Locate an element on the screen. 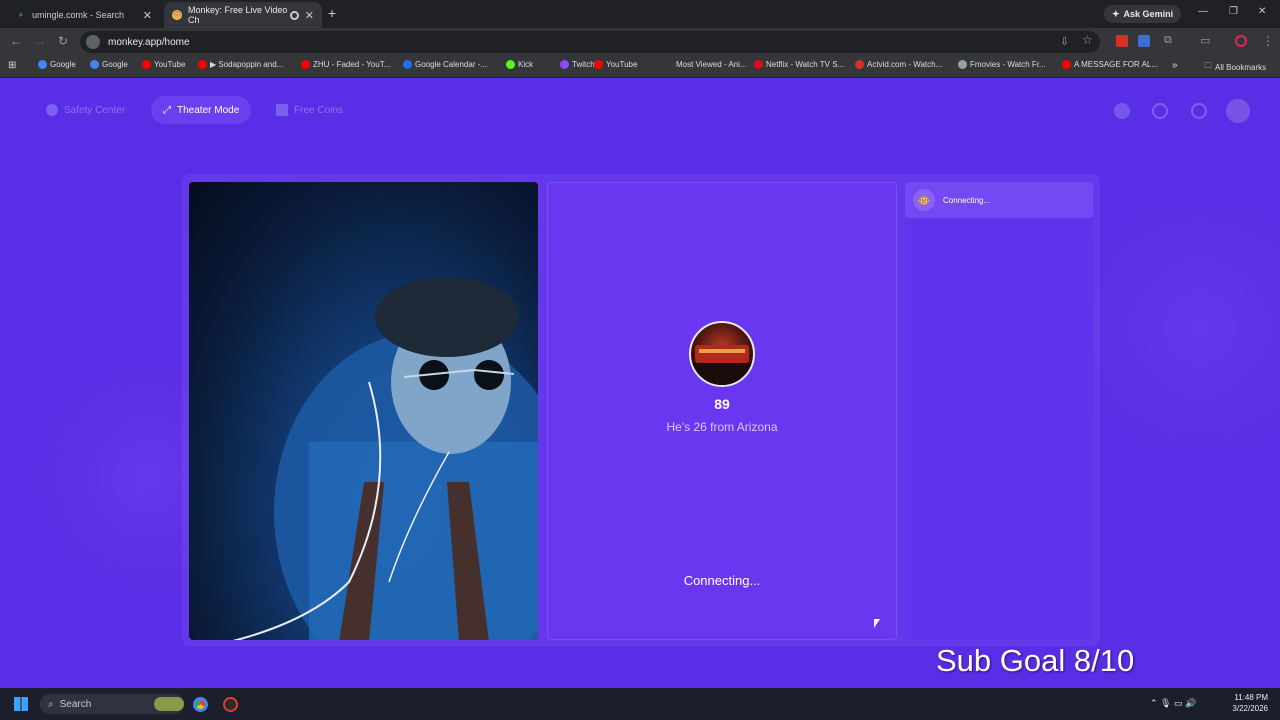 This screenshot has height=720, width=1280. theater-mode-label: Theater Mode is located at coordinates (208, 110).